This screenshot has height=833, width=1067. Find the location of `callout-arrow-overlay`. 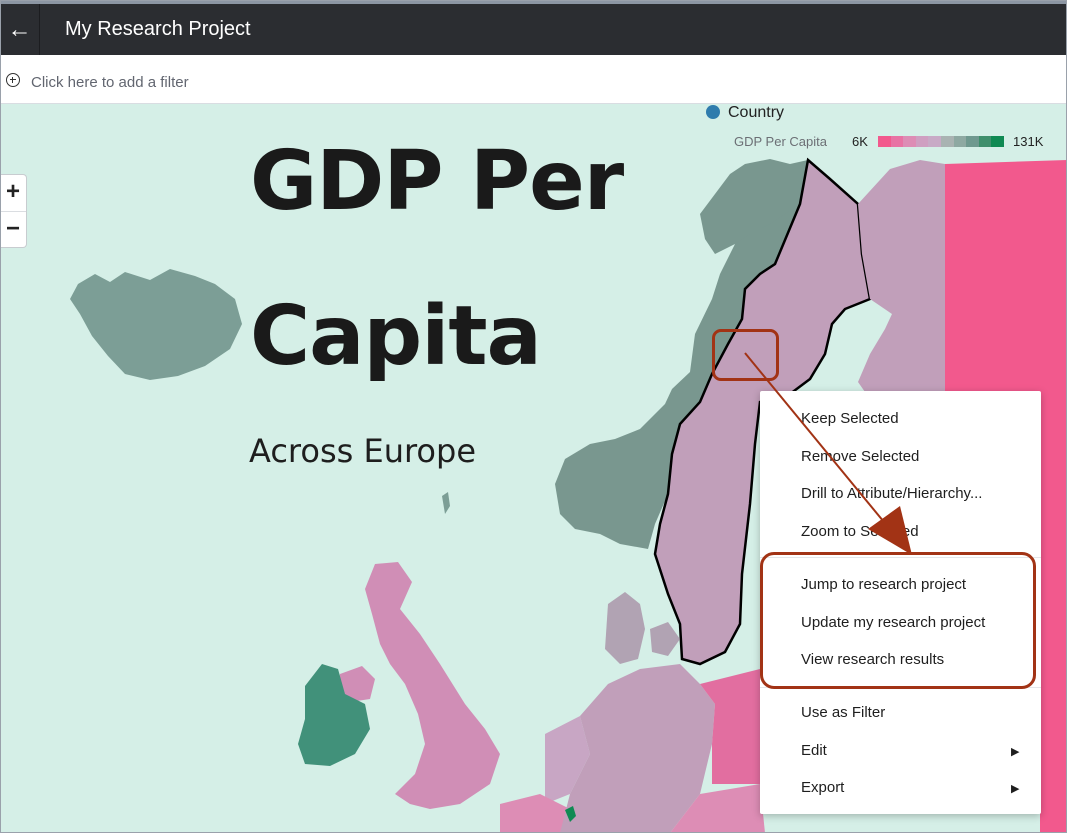

callout-arrow-overlay is located at coordinates (828, 453).